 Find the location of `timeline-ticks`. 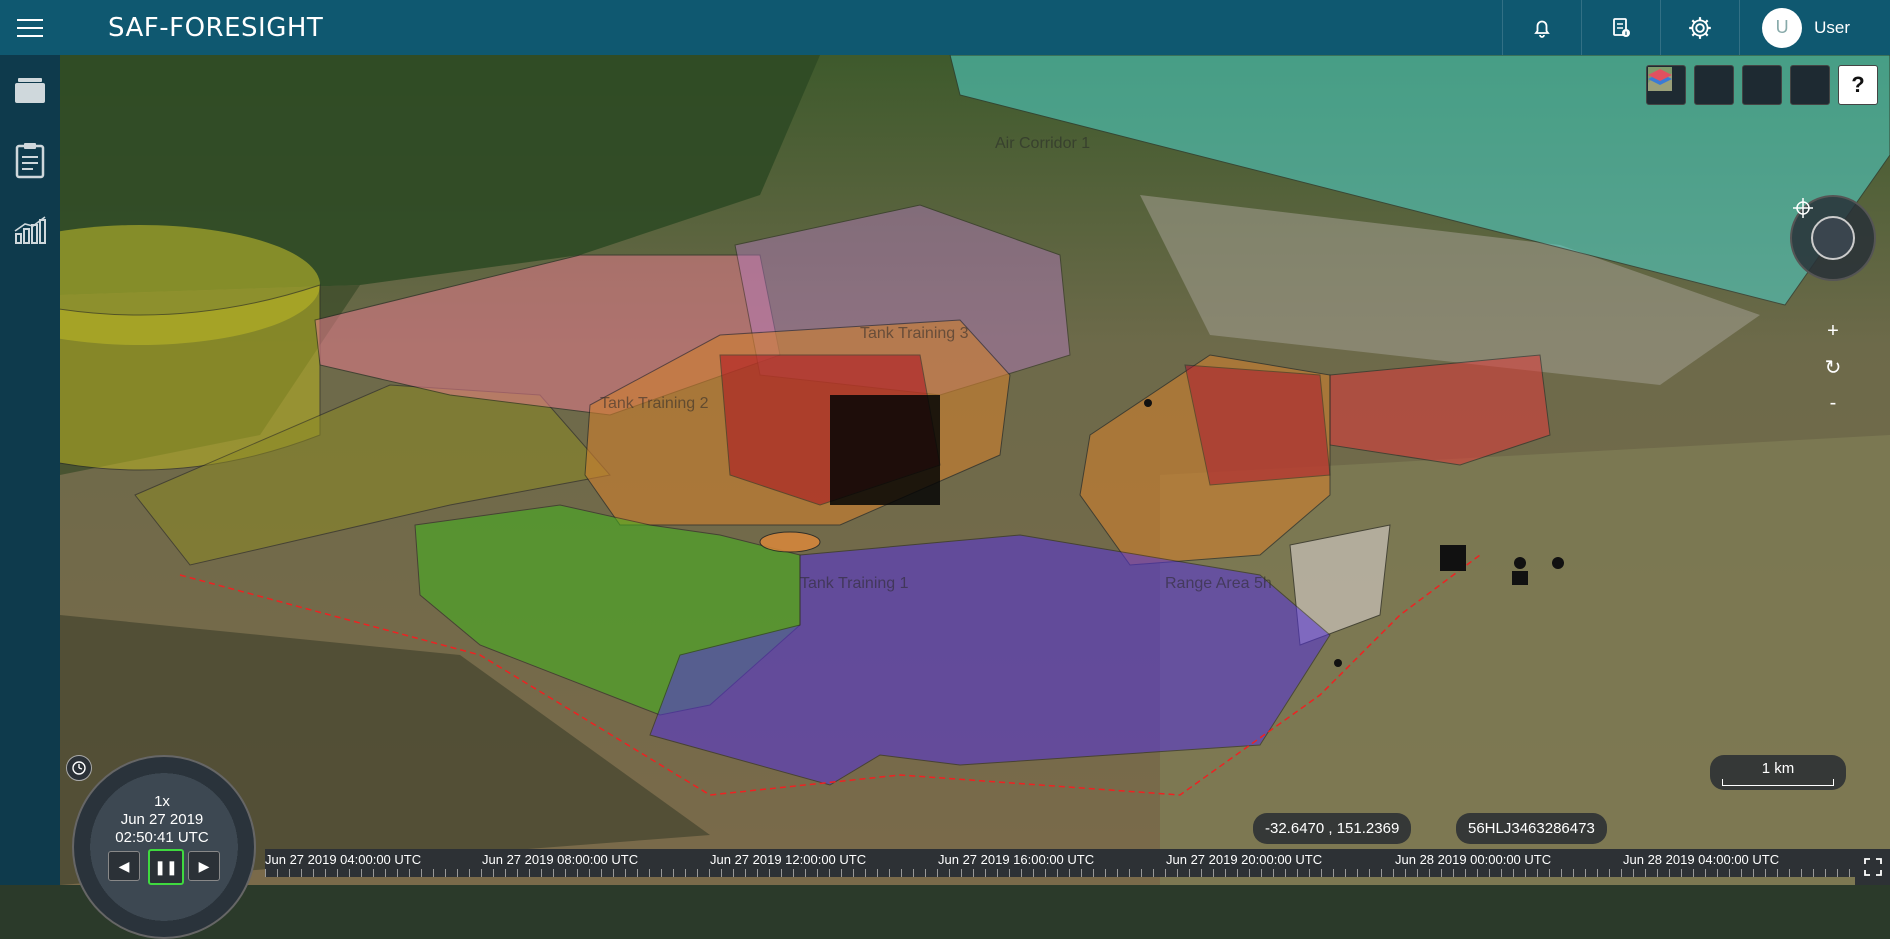

timeline-ticks is located at coordinates (1060, 873).